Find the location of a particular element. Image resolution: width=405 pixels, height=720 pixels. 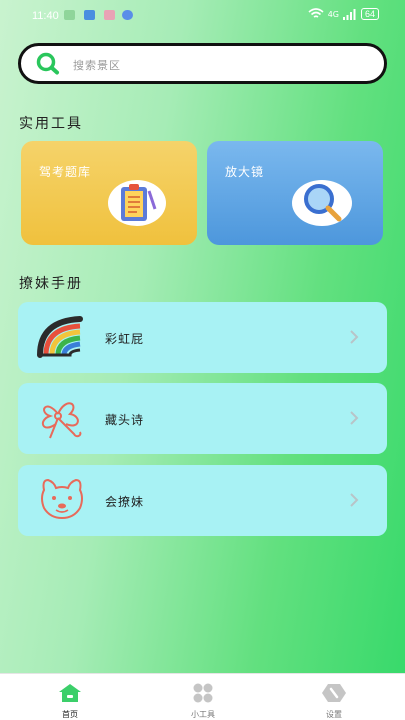

driving-test-card: 驾考题库 is located at coordinates (109, 193).